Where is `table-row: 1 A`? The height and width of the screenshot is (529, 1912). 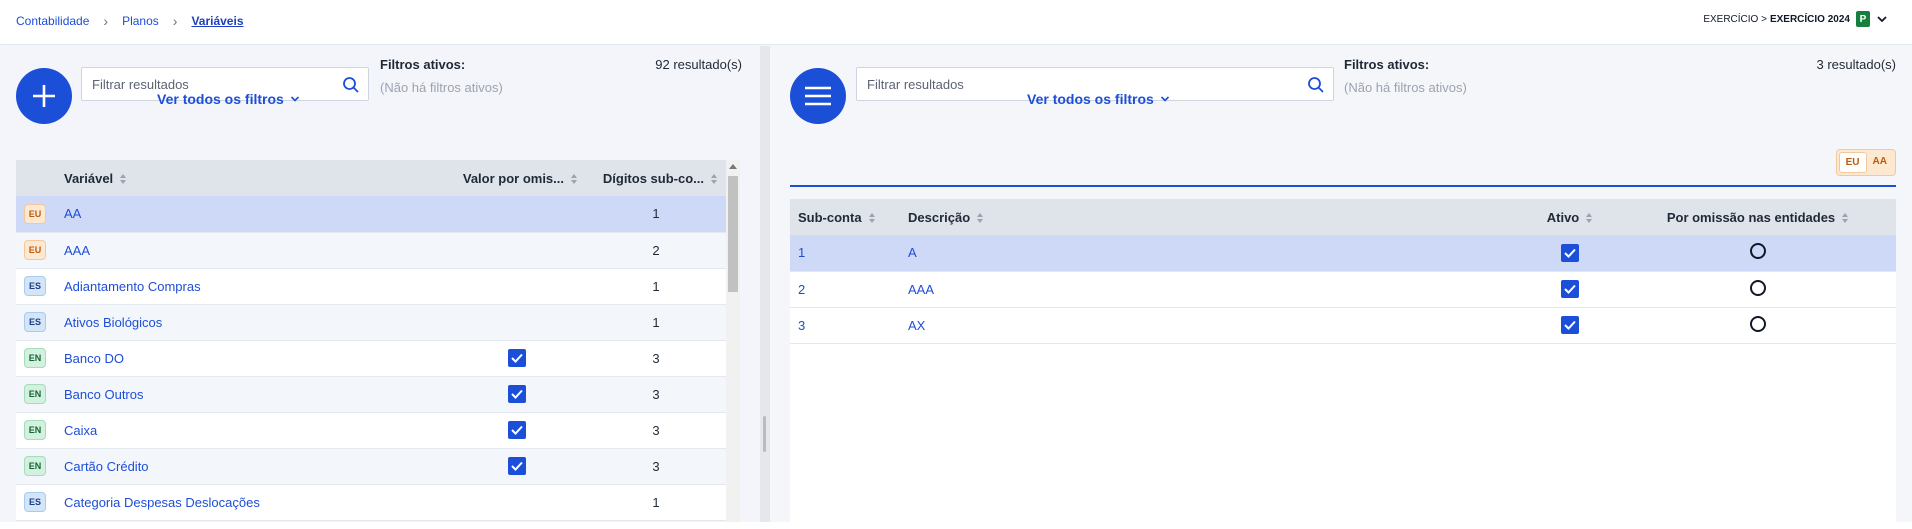 table-row: 1 A is located at coordinates (1343, 253).